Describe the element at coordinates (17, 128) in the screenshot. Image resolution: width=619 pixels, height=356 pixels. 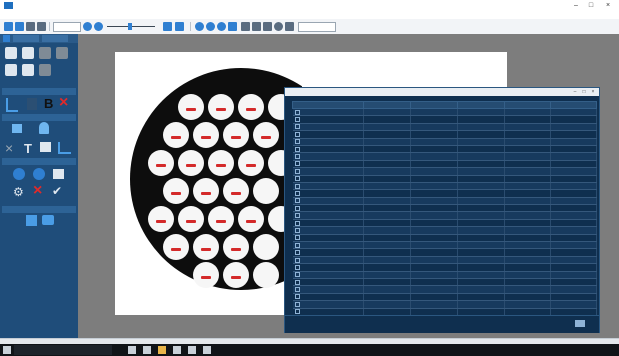
I see `move-icon` at that location.